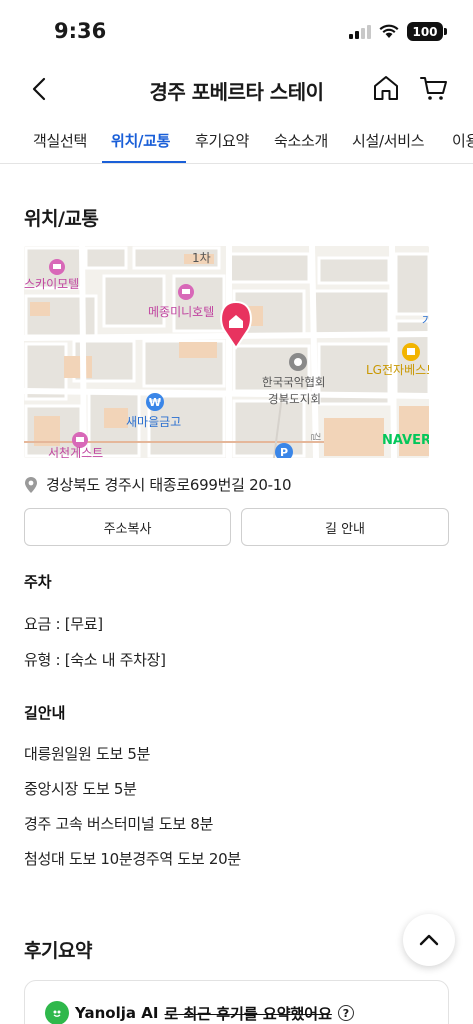 The width and height of the screenshot is (473, 1024). I want to click on copy-address-button: 주소복사, so click(127, 527).